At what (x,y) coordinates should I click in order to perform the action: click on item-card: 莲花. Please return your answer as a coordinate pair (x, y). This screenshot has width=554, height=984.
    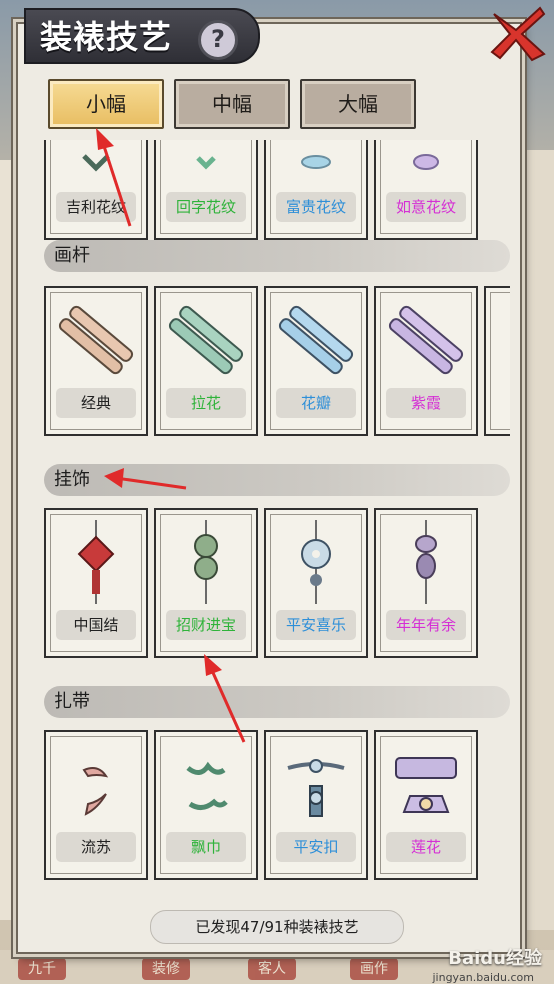
    Looking at the image, I should click on (426, 805).